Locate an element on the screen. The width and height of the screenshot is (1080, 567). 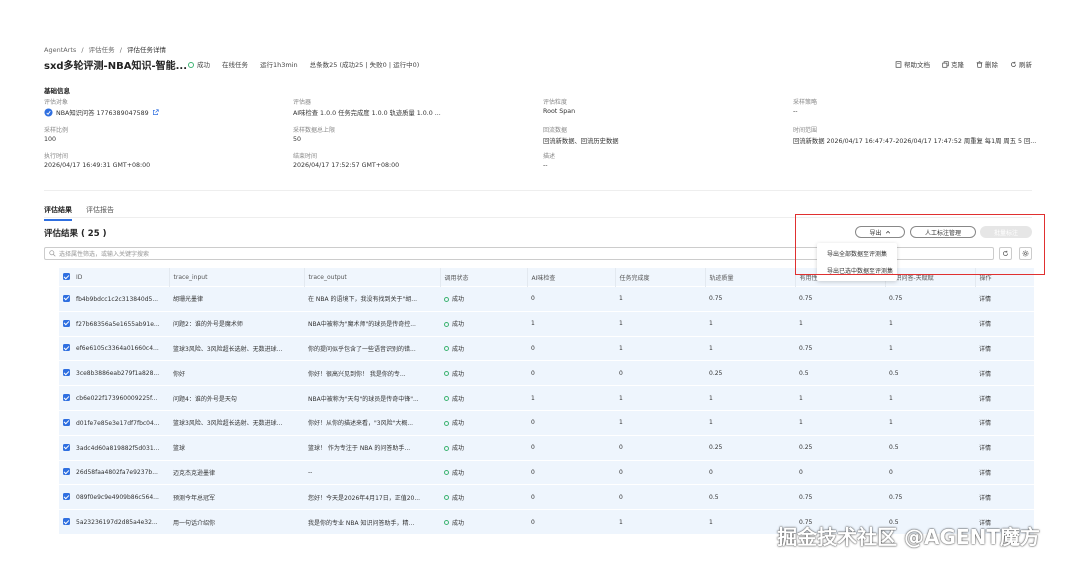
tab-bar: 评估结果 评估报告 is located at coordinates (79, 213).